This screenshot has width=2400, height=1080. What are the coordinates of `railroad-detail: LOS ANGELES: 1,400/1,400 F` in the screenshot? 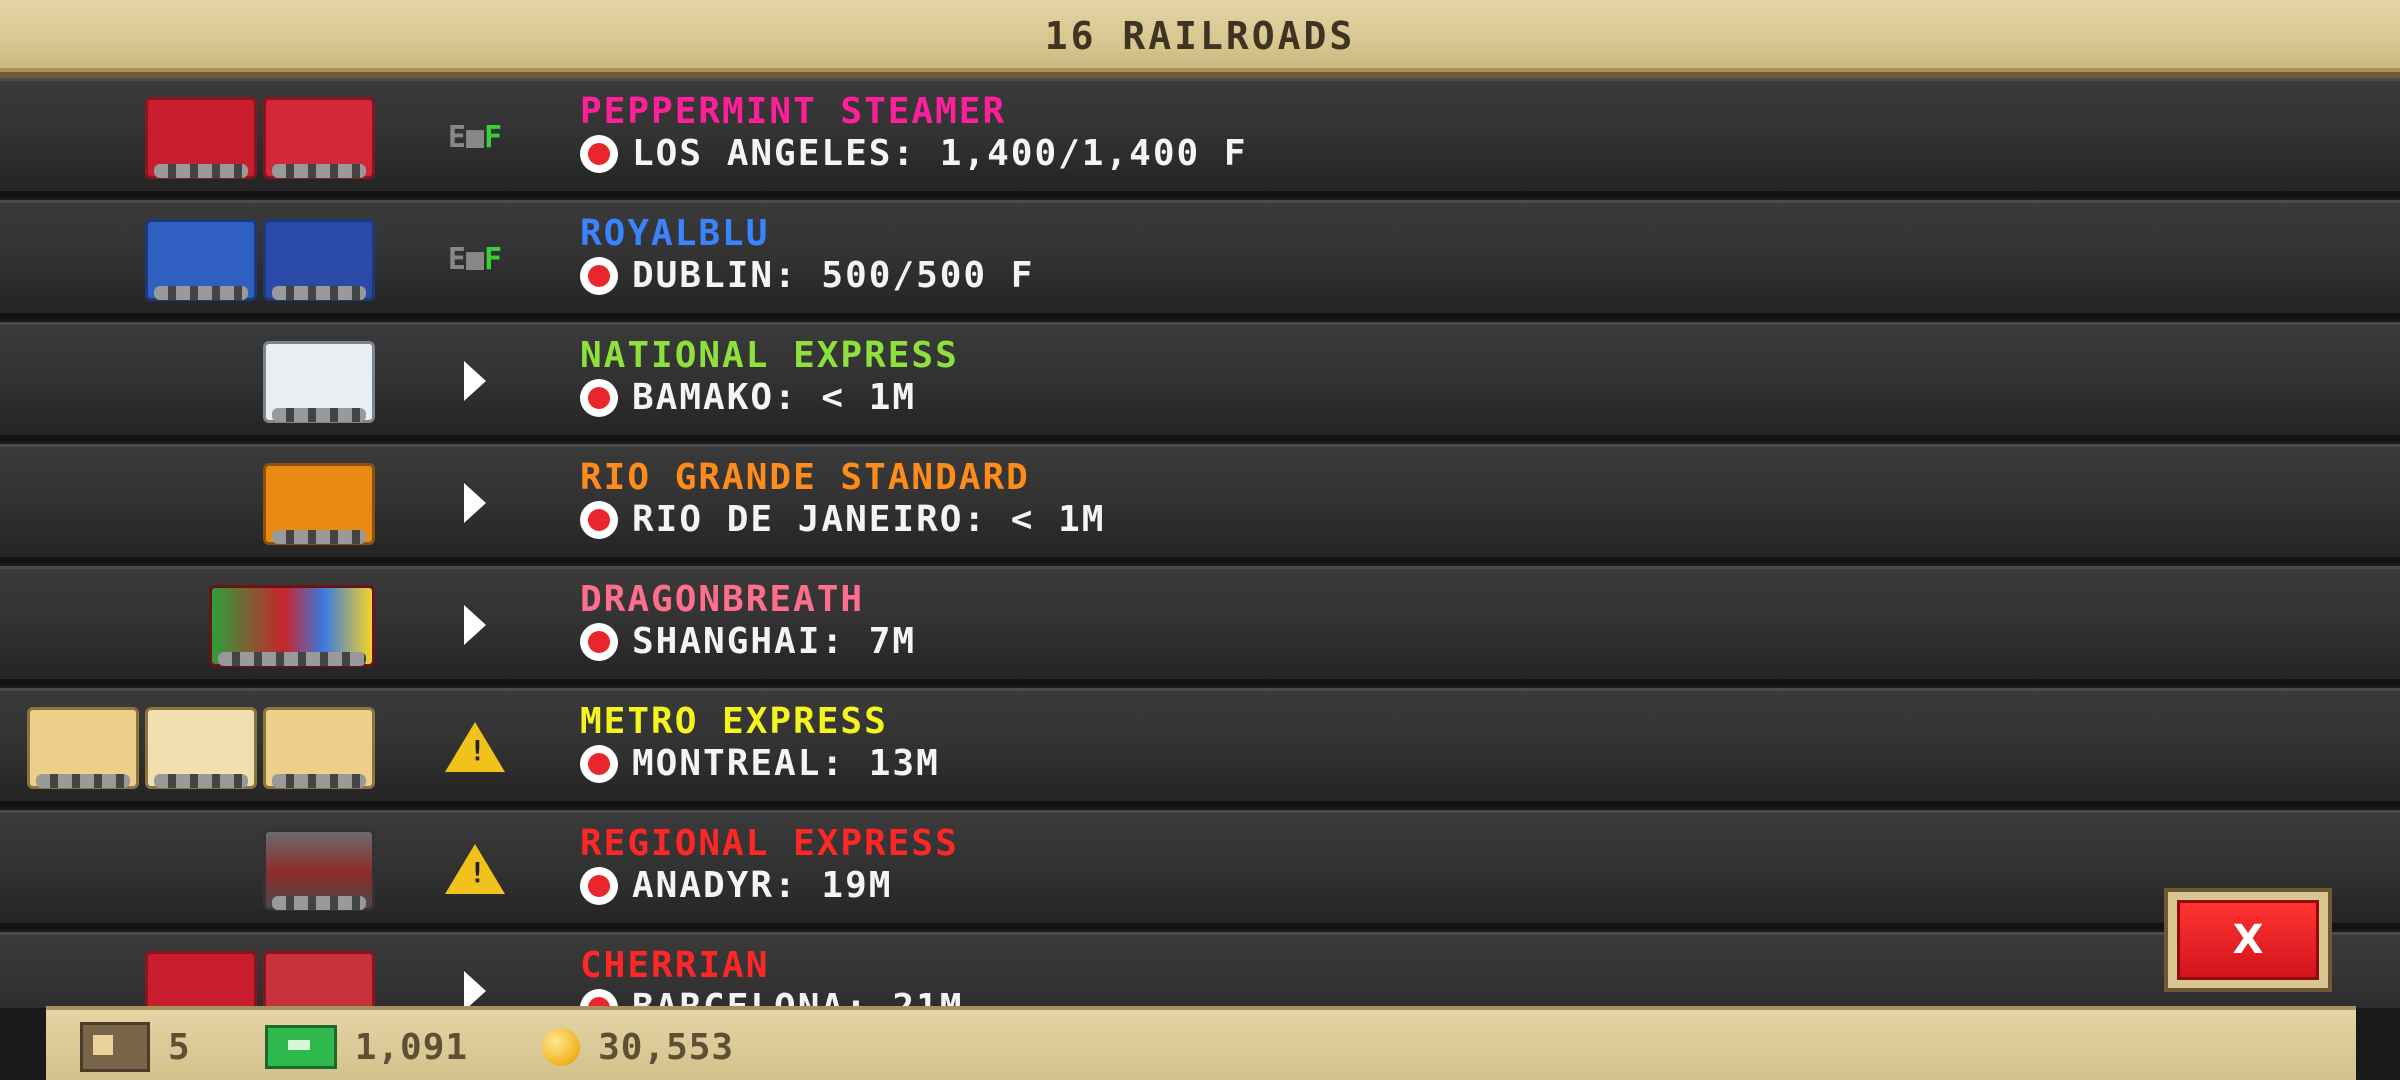 It's located at (914, 153).